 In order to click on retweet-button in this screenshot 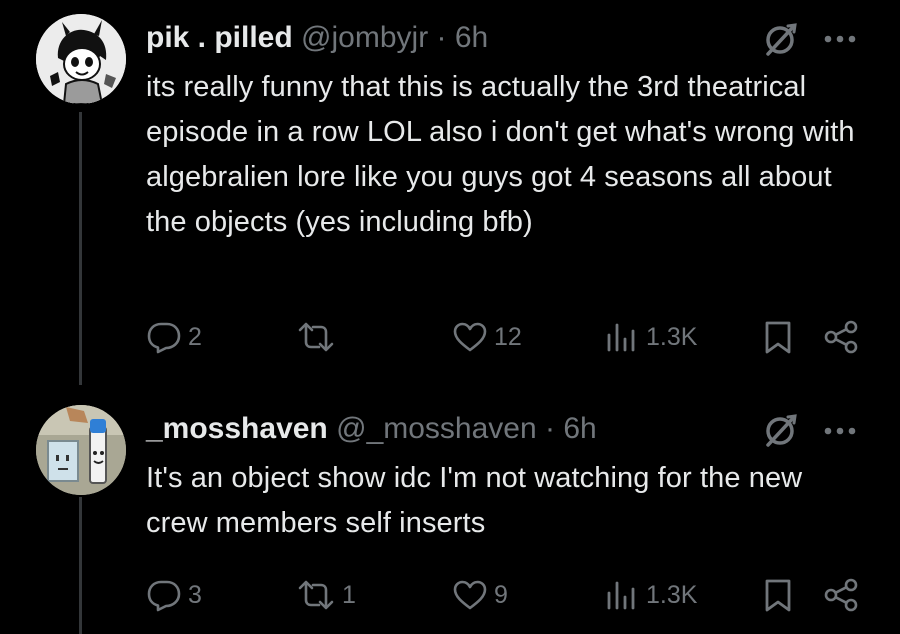, I will do `click(319, 337)`.